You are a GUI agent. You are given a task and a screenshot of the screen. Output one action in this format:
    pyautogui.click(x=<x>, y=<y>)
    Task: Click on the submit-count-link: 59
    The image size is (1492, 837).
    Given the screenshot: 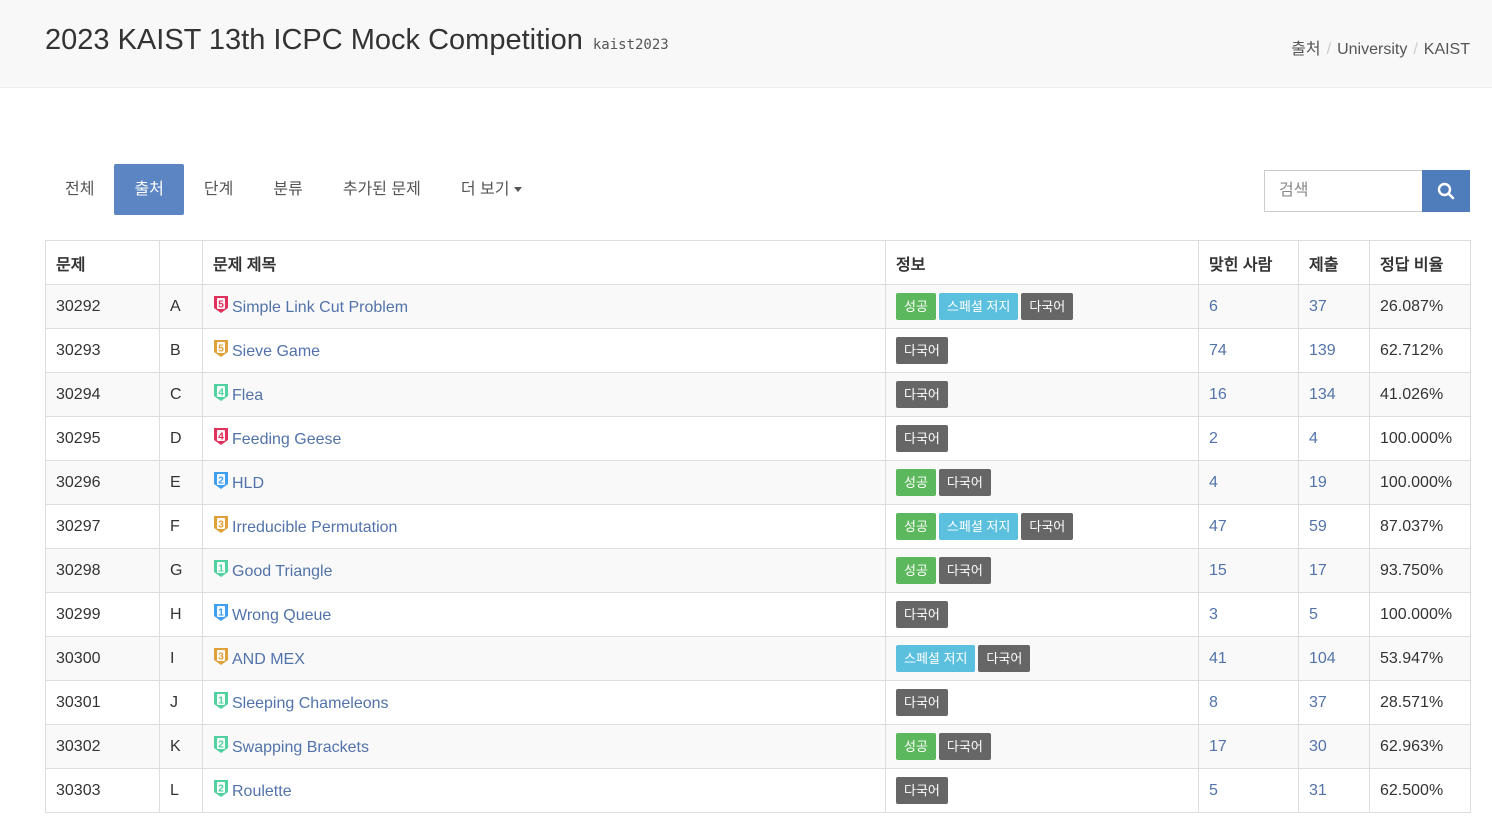 What is the action you would take?
    pyautogui.click(x=1318, y=526)
    